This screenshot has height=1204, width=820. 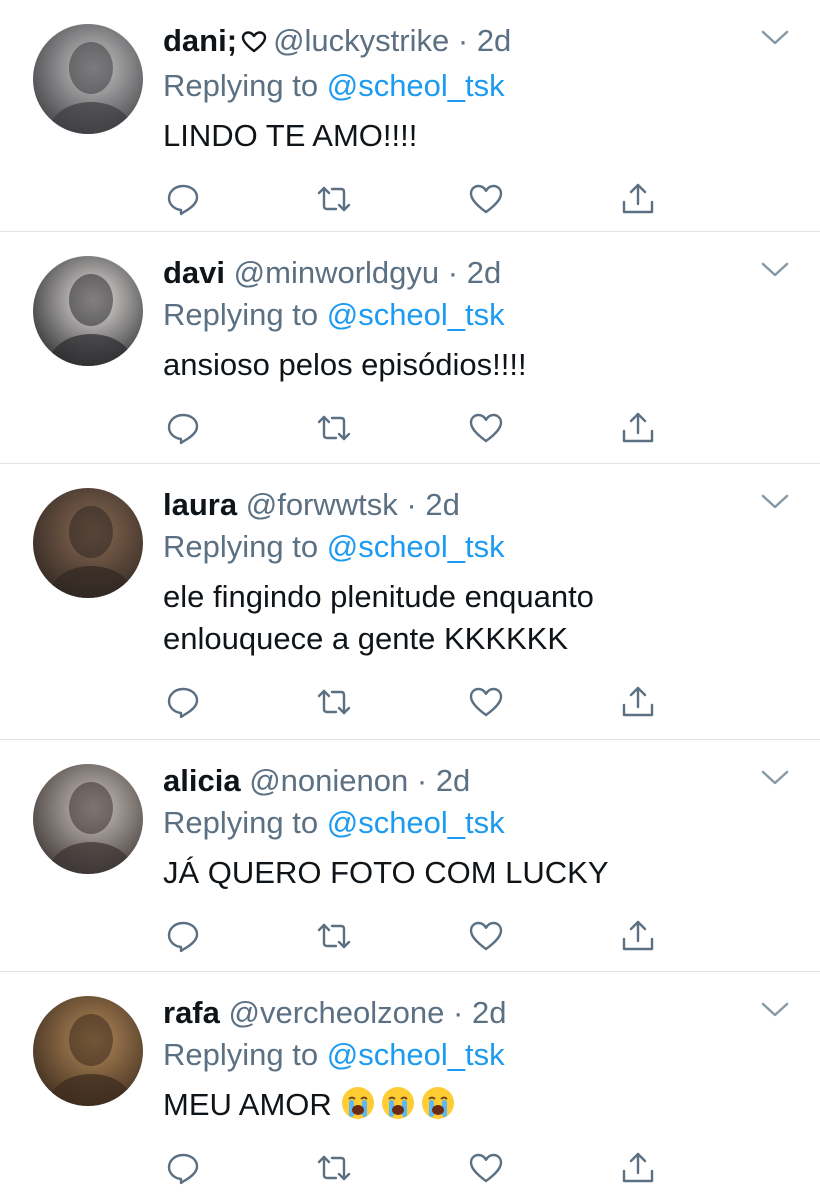 What do you see at coordinates (336, 272) in the screenshot?
I see `user-handle: @minworldgyu` at bounding box center [336, 272].